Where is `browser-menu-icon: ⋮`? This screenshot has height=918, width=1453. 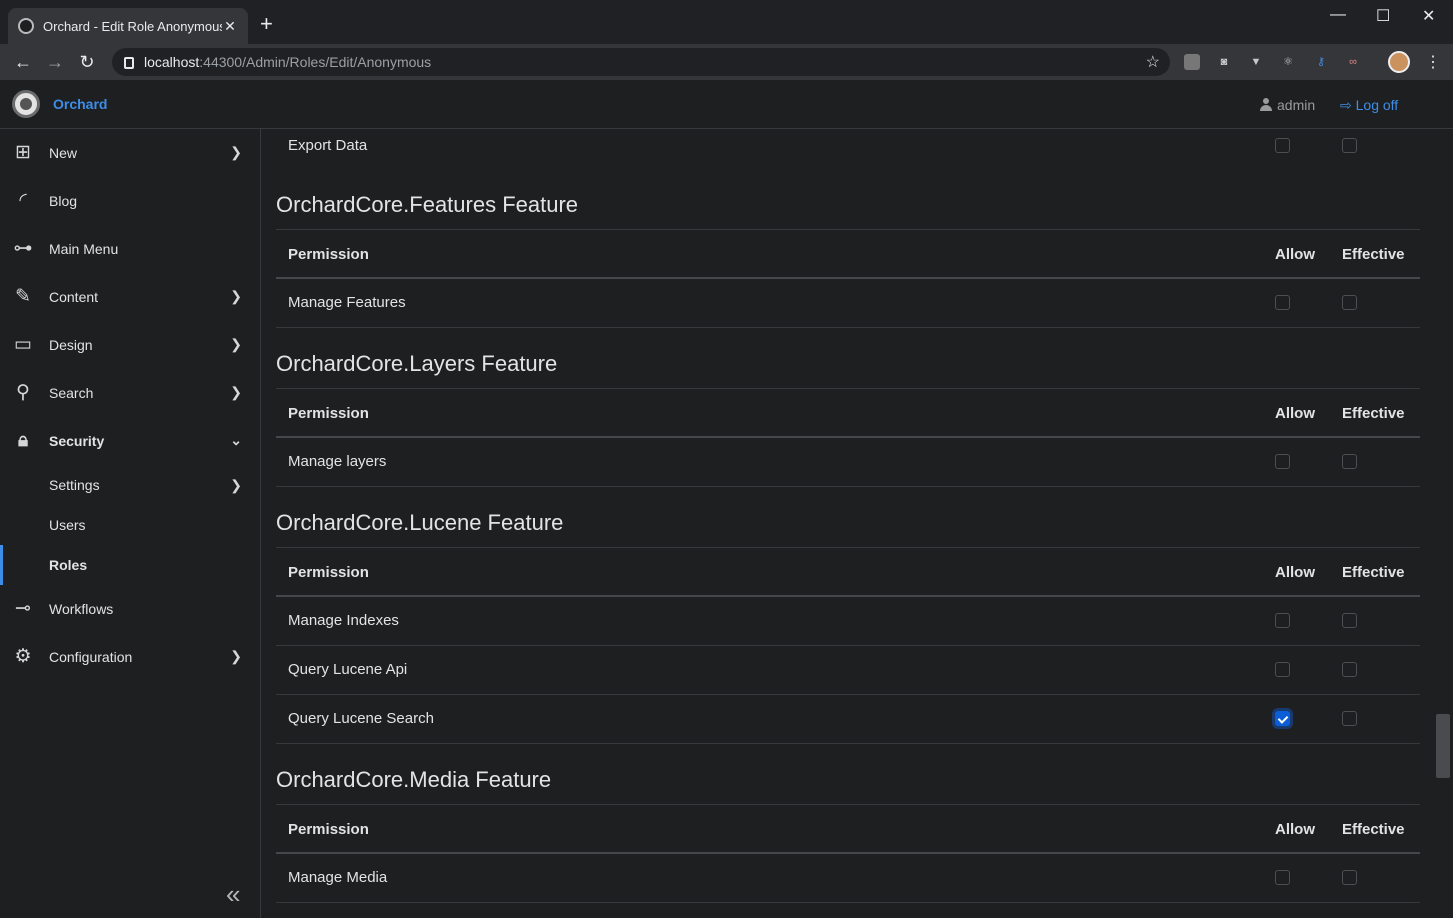 browser-menu-icon: ⋮ is located at coordinates (1433, 62).